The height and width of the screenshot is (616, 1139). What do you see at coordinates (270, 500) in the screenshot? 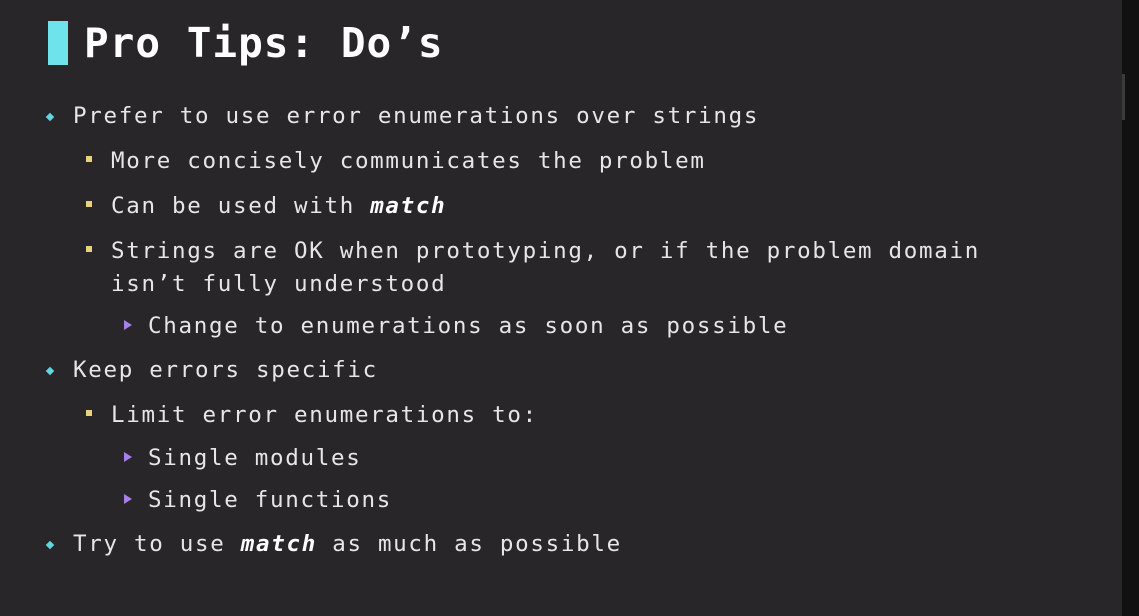
I see `sub-sub-bullet-text: Single functions` at bounding box center [270, 500].